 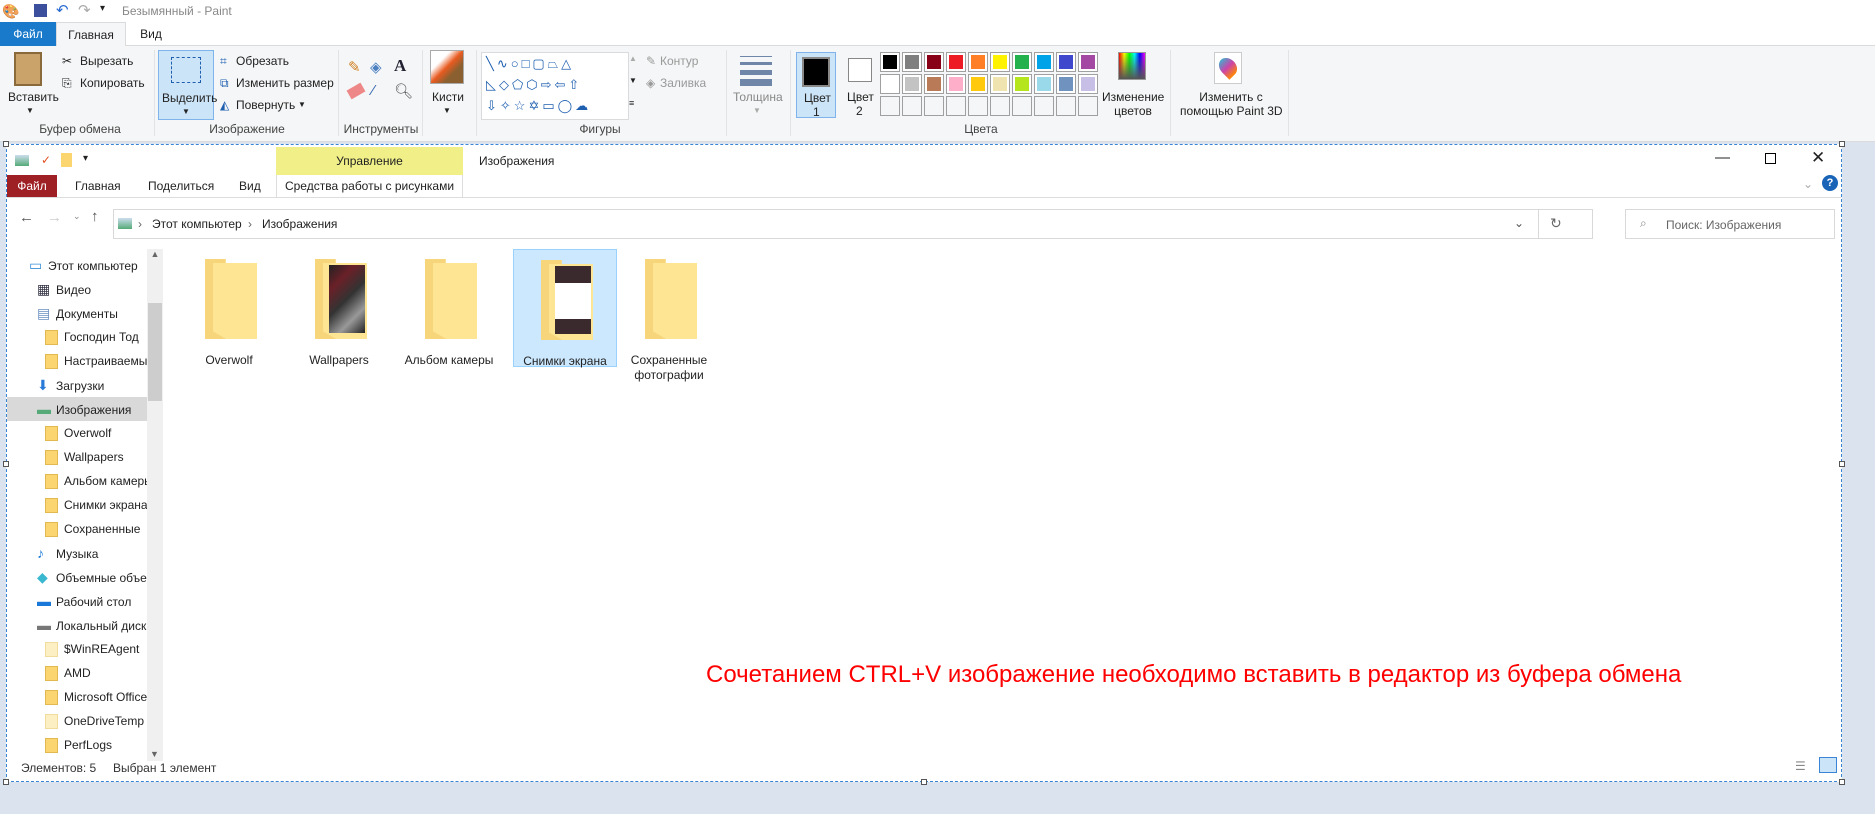 What do you see at coordinates (77, 337) in the screenshot?
I see `nav-item: Господин Тод` at bounding box center [77, 337].